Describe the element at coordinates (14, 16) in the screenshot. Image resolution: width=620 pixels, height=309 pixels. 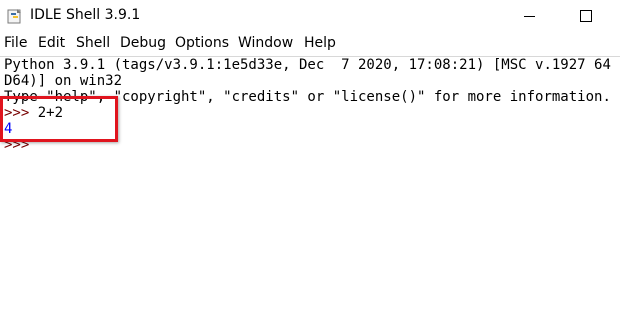
I see `python-idle-icon` at that location.